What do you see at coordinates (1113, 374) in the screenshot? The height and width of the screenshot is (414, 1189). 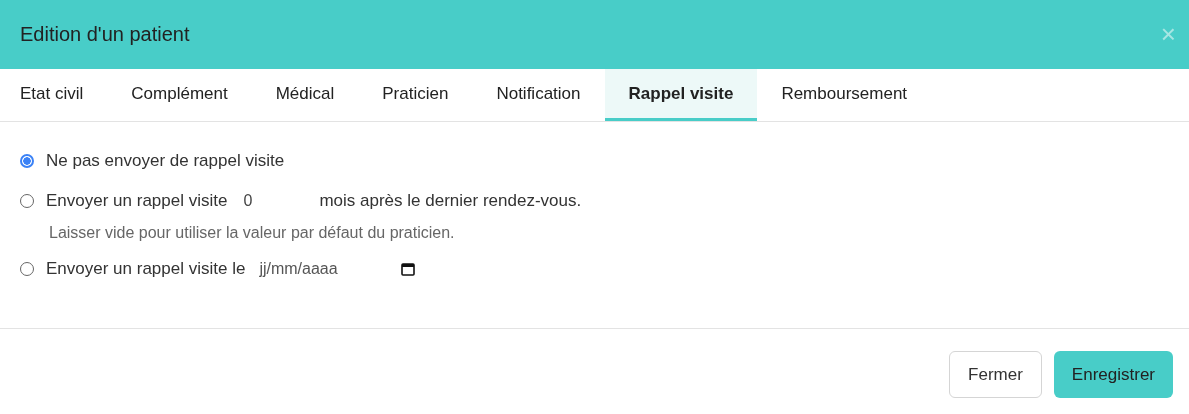 I see `save-button: Enregistrer` at bounding box center [1113, 374].